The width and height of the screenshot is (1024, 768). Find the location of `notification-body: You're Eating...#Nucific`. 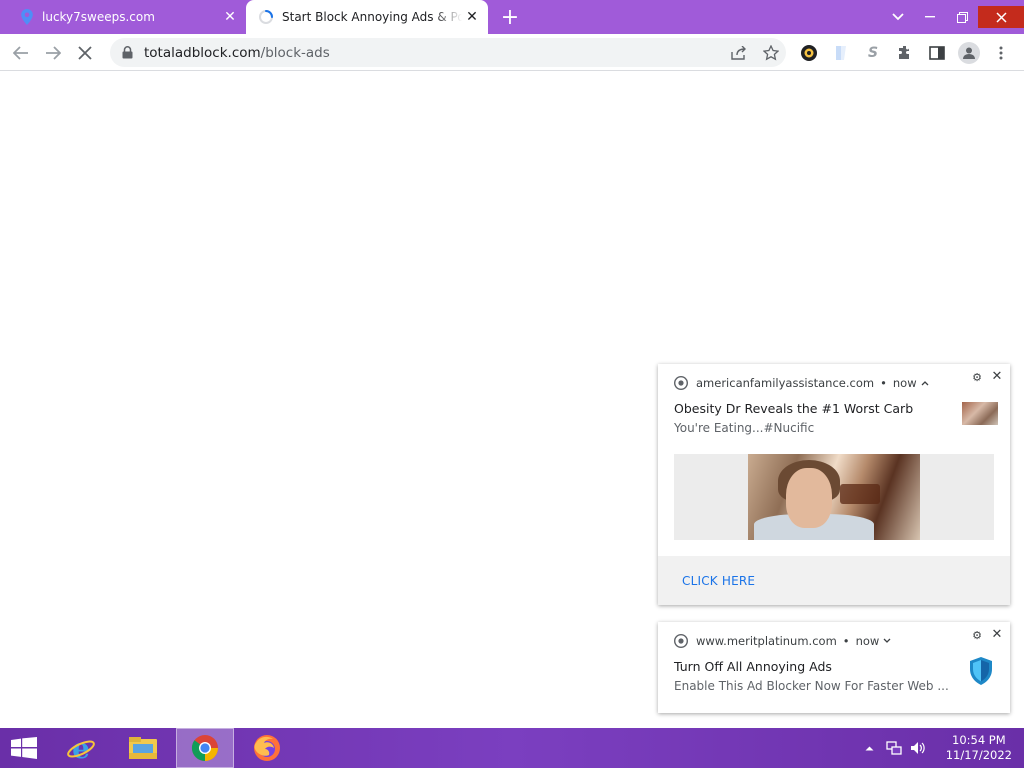

notification-body: You're Eating...#Nucific is located at coordinates (744, 428).